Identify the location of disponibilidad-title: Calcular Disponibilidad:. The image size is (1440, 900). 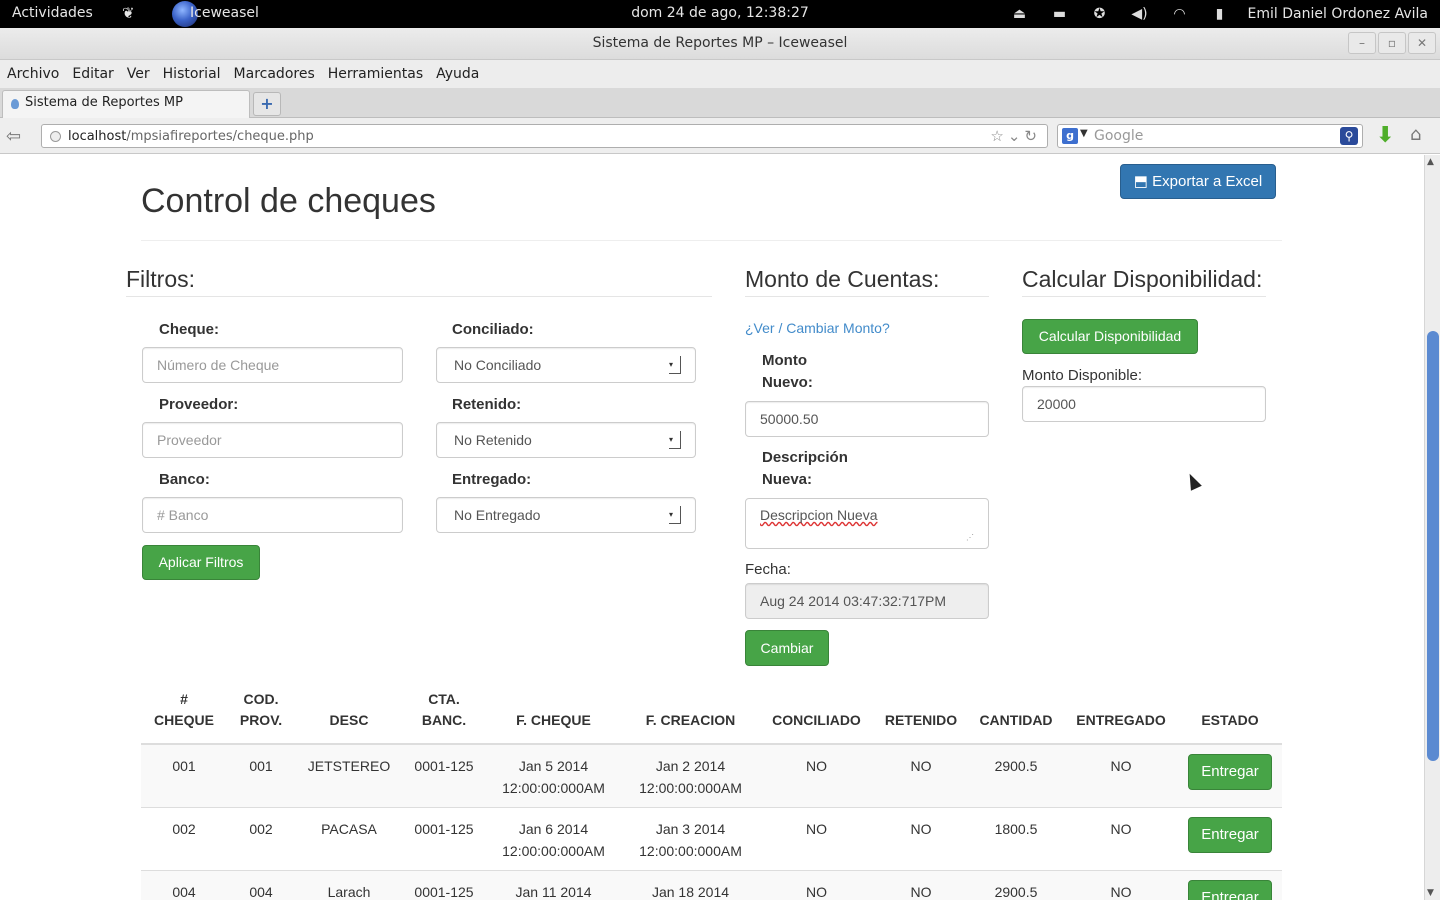
(1142, 279).